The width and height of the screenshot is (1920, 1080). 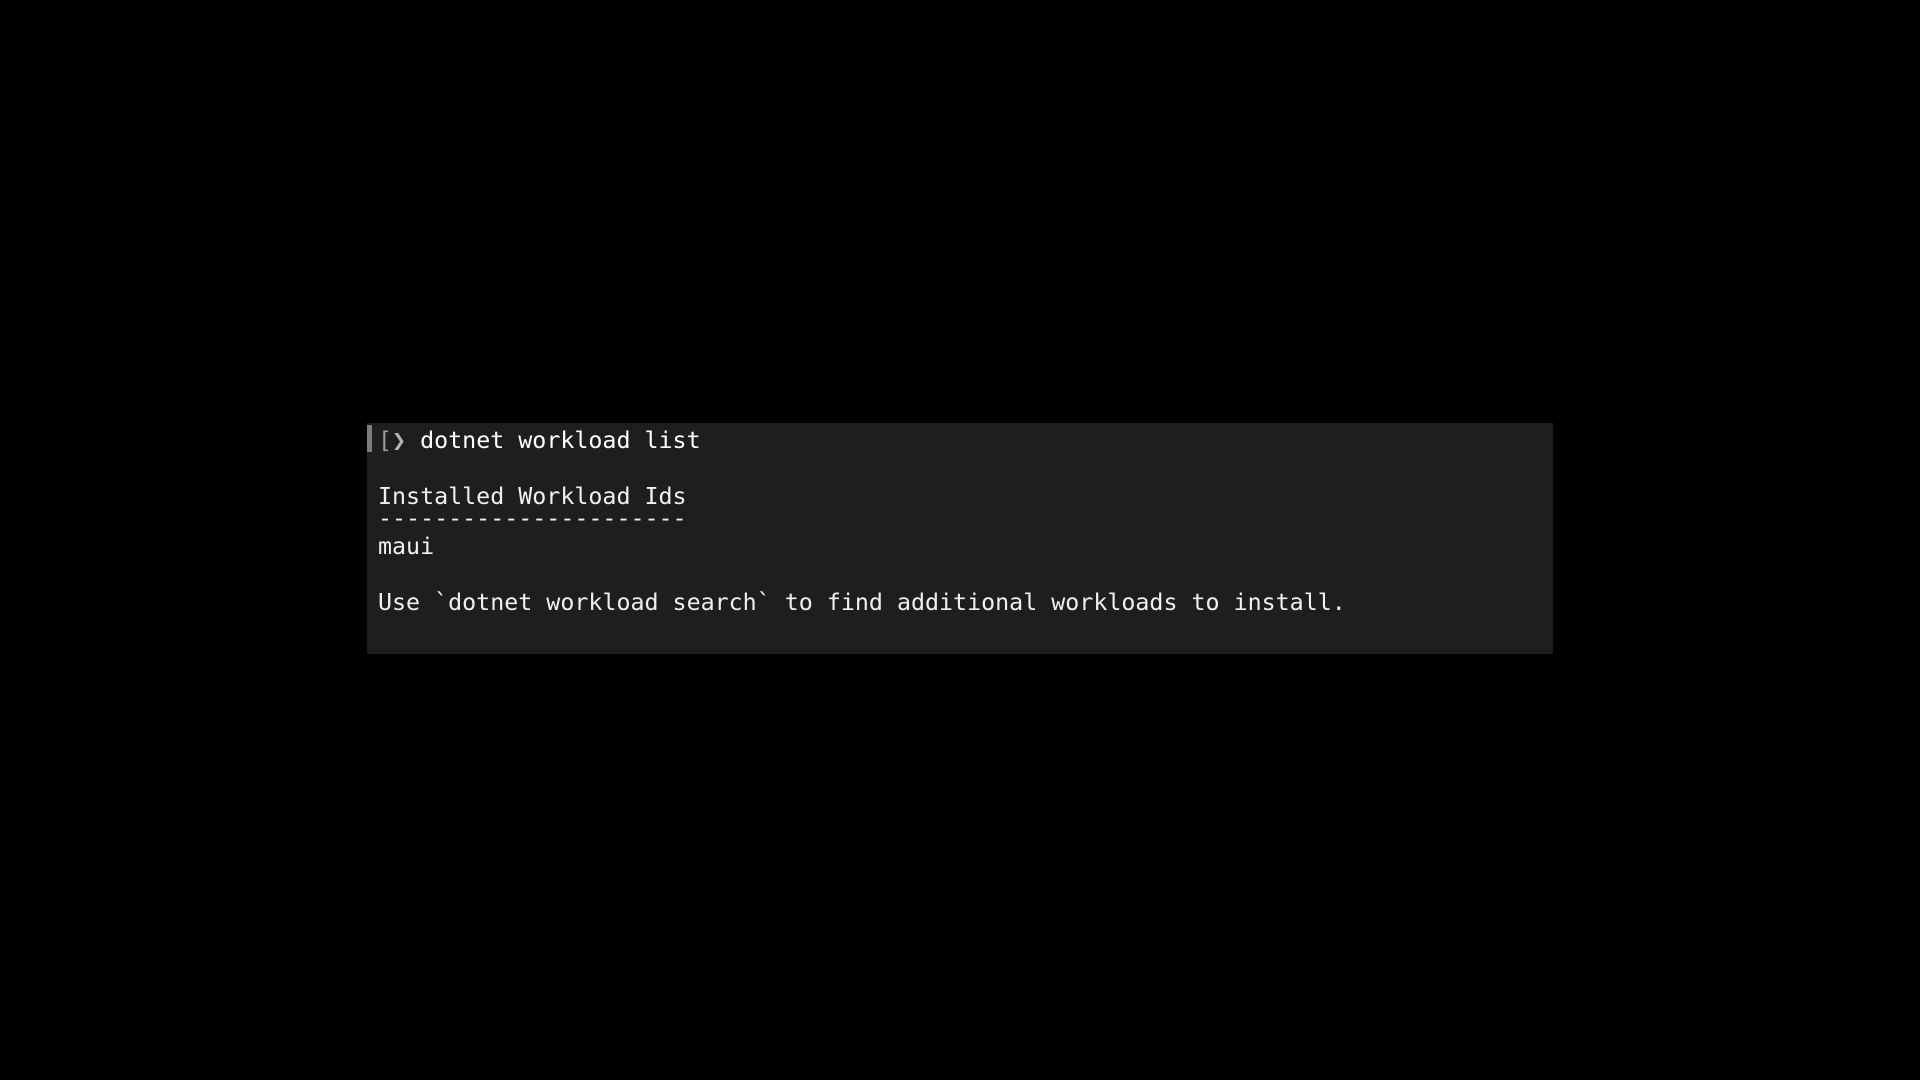 I want to click on workload-list-item: maui, so click(x=406, y=546).